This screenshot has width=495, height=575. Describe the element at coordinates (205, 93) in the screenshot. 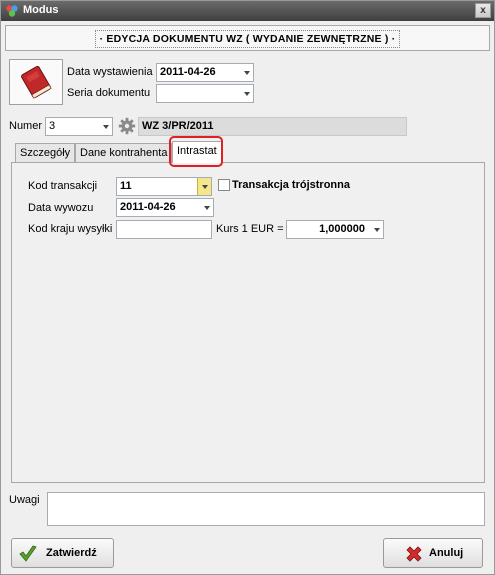

I see `series-field` at that location.